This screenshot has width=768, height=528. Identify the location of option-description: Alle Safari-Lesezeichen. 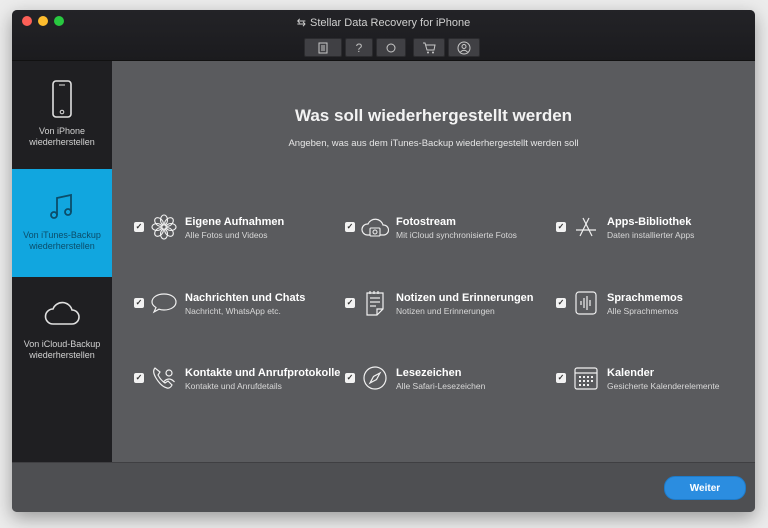
(441, 386).